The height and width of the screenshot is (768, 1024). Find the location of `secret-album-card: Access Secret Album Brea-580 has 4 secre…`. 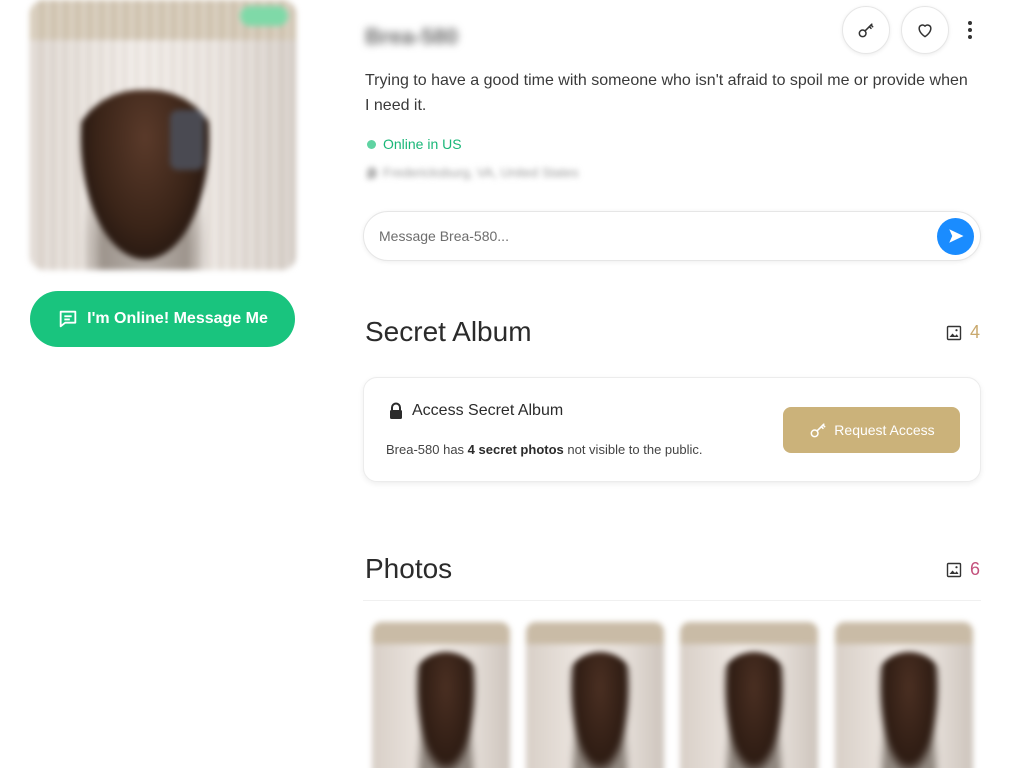

secret-album-card: Access Secret Album Brea-580 has 4 secre… is located at coordinates (672, 429).